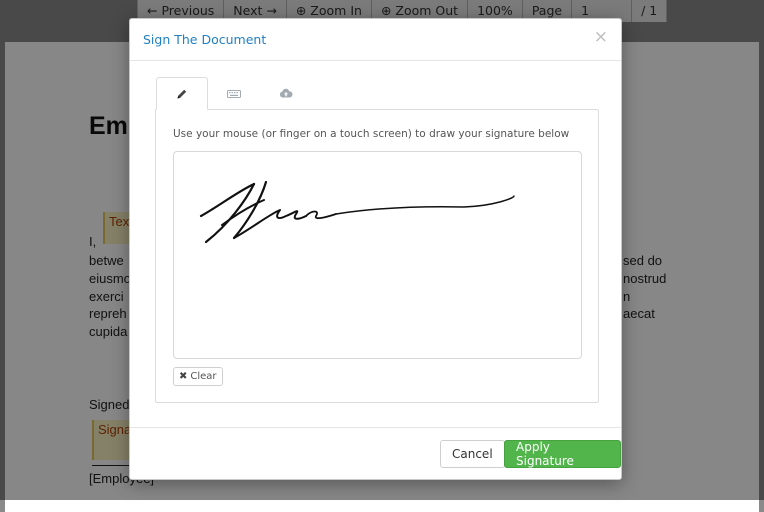 The height and width of the screenshot is (512, 764). Describe the element at coordinates (205, 39) in the screenshot. I see `modal-title: Sign The Document` at that location.